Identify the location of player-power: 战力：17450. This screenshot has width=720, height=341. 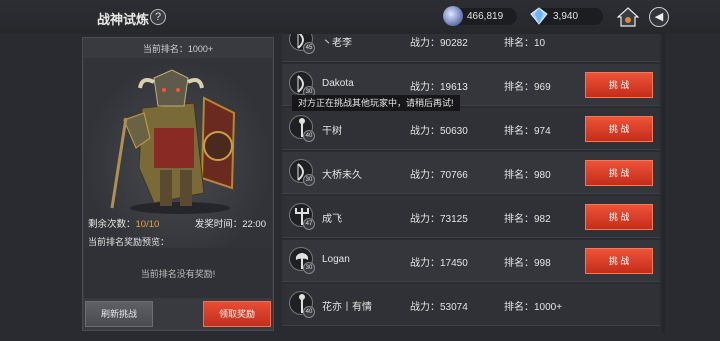
(439, 263).